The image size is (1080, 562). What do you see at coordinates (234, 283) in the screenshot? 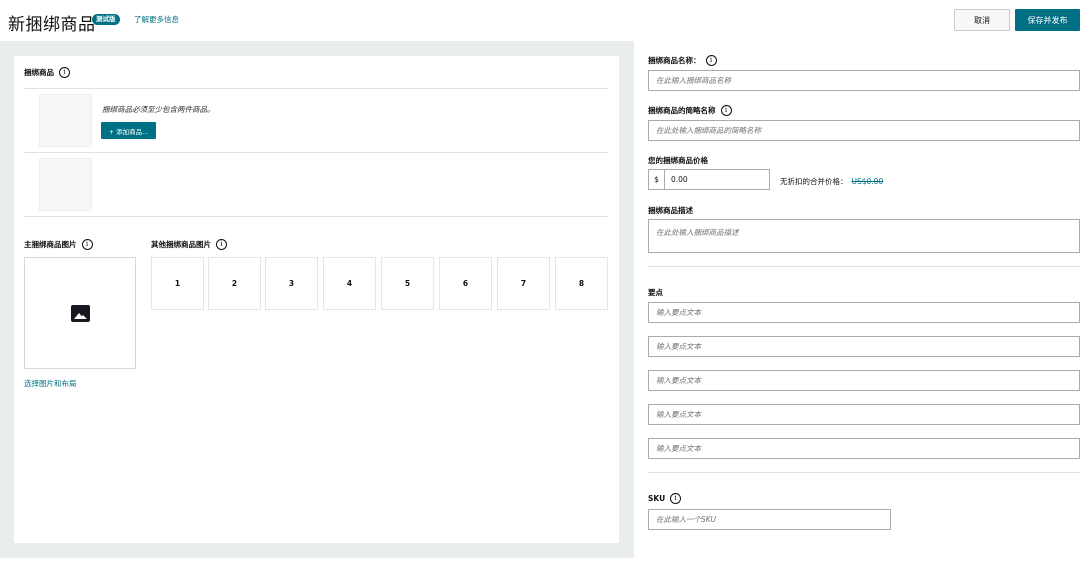
I see `image-slot: 2` at bounding box center [234, 283].